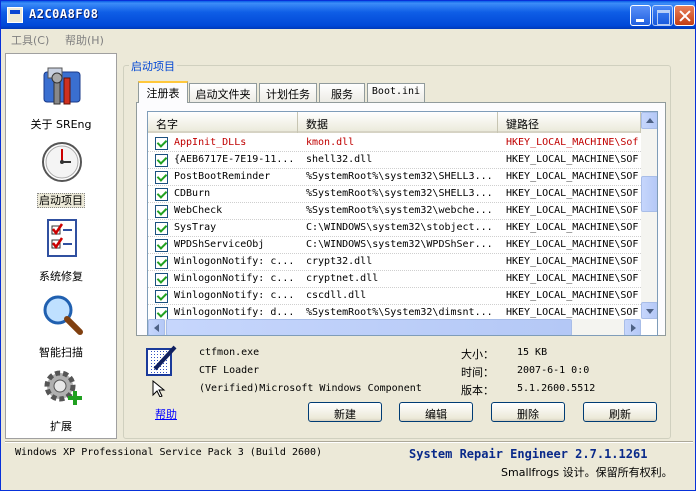 Image resolution: width=696 pixels, height=491 pixels. What do you see at coordinates (223, 92) in the screenshot?
I see `tab-startup-folder: 启动文件夹` at bounding box center [223, 92].